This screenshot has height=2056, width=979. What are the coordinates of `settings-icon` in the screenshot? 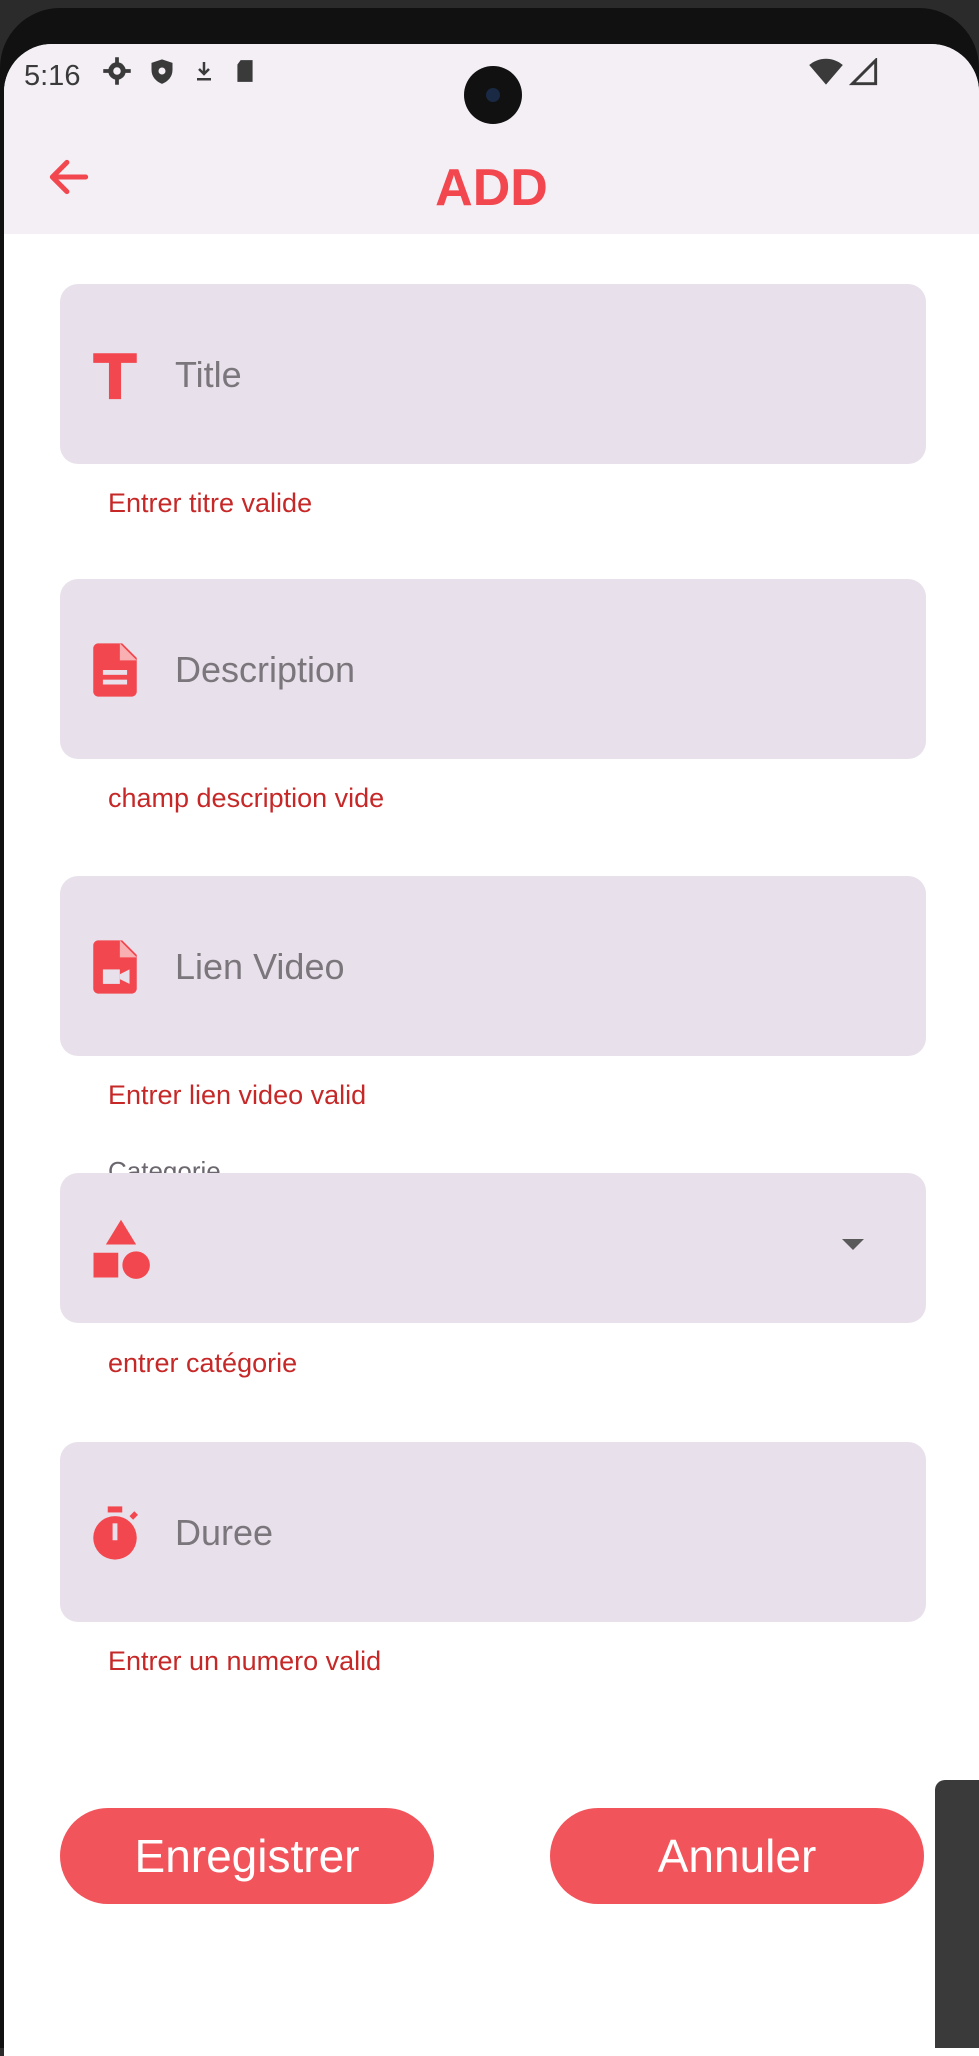 It's located at (117, 71).